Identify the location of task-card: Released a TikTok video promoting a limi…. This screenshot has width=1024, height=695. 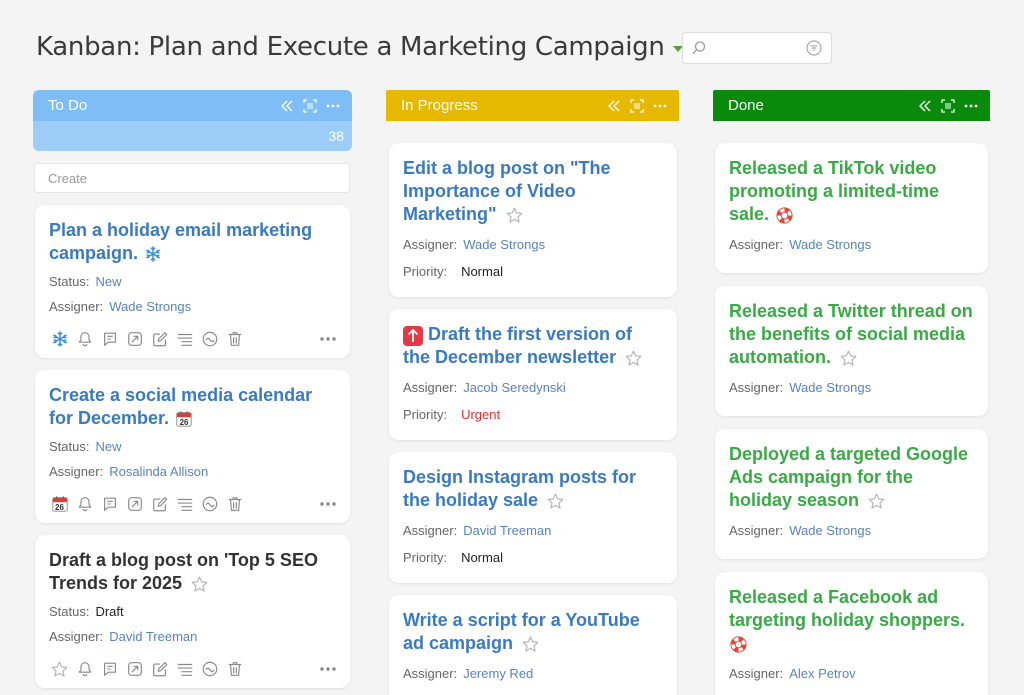
(851, 208).